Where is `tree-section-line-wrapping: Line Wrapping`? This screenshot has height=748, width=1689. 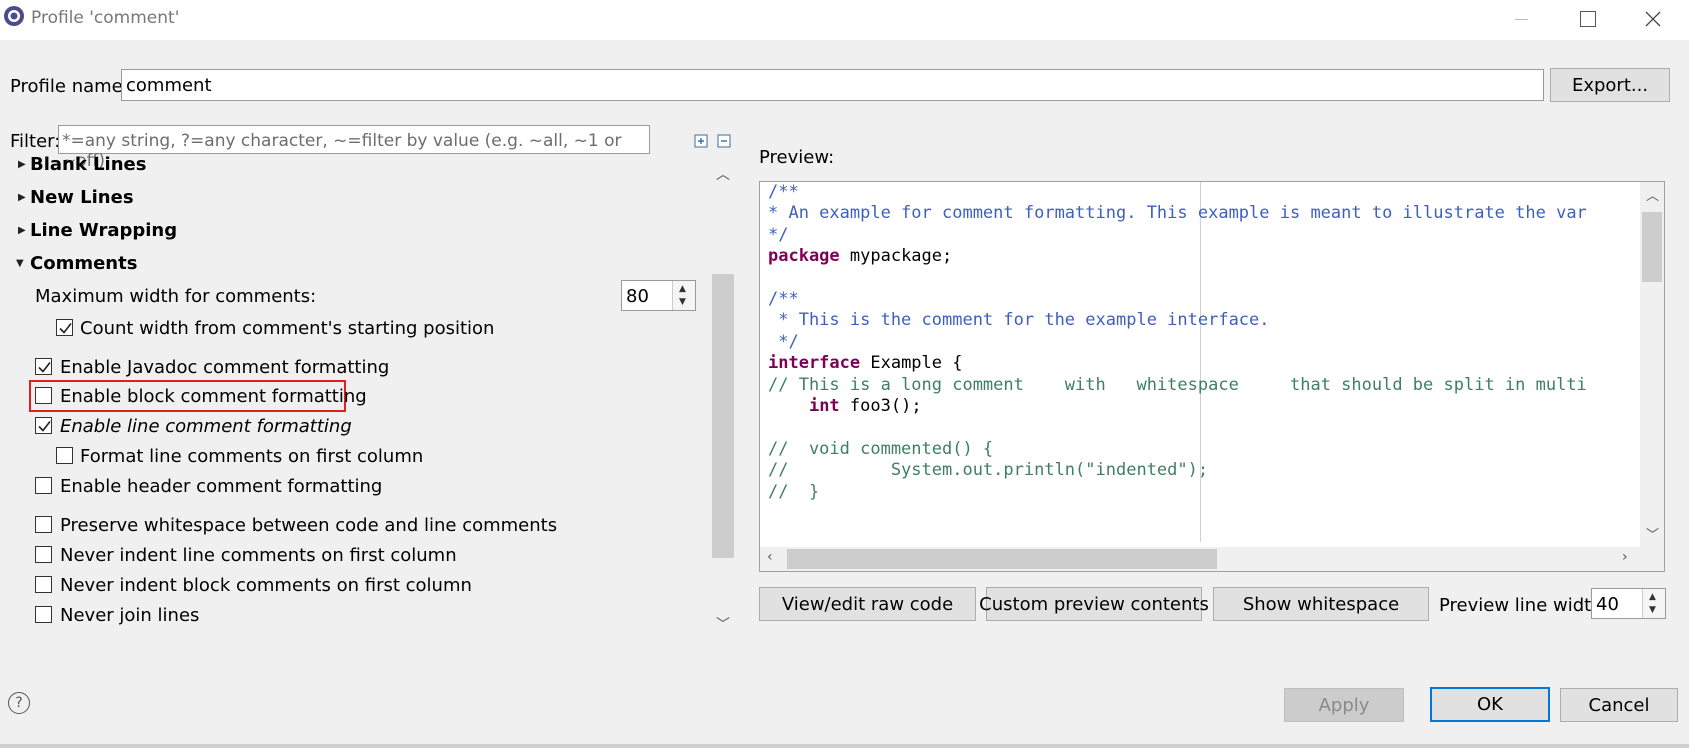 tree-section-line-wrapping: Line Wrapping is located at coordinates (103, 230).